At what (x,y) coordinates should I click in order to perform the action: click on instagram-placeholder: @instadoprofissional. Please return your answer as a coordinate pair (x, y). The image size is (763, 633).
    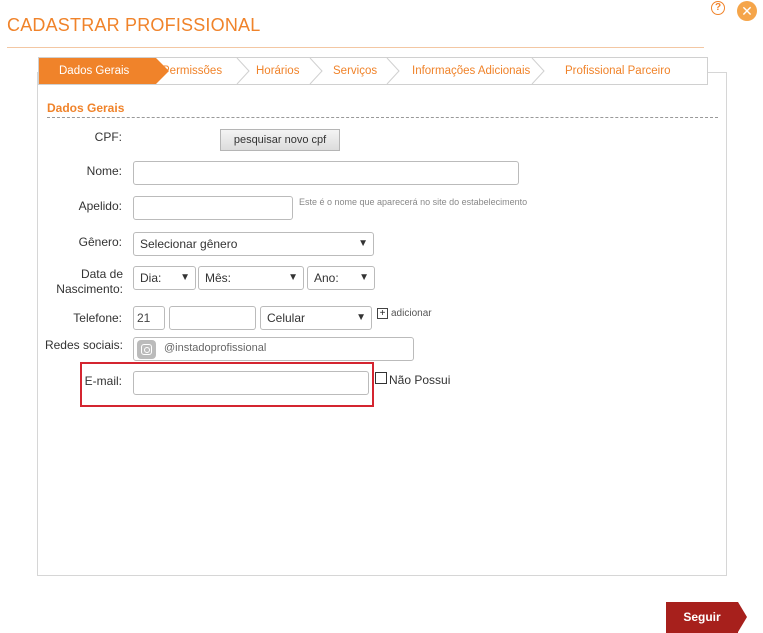
    Looking at the image, I should click on (215, 348).